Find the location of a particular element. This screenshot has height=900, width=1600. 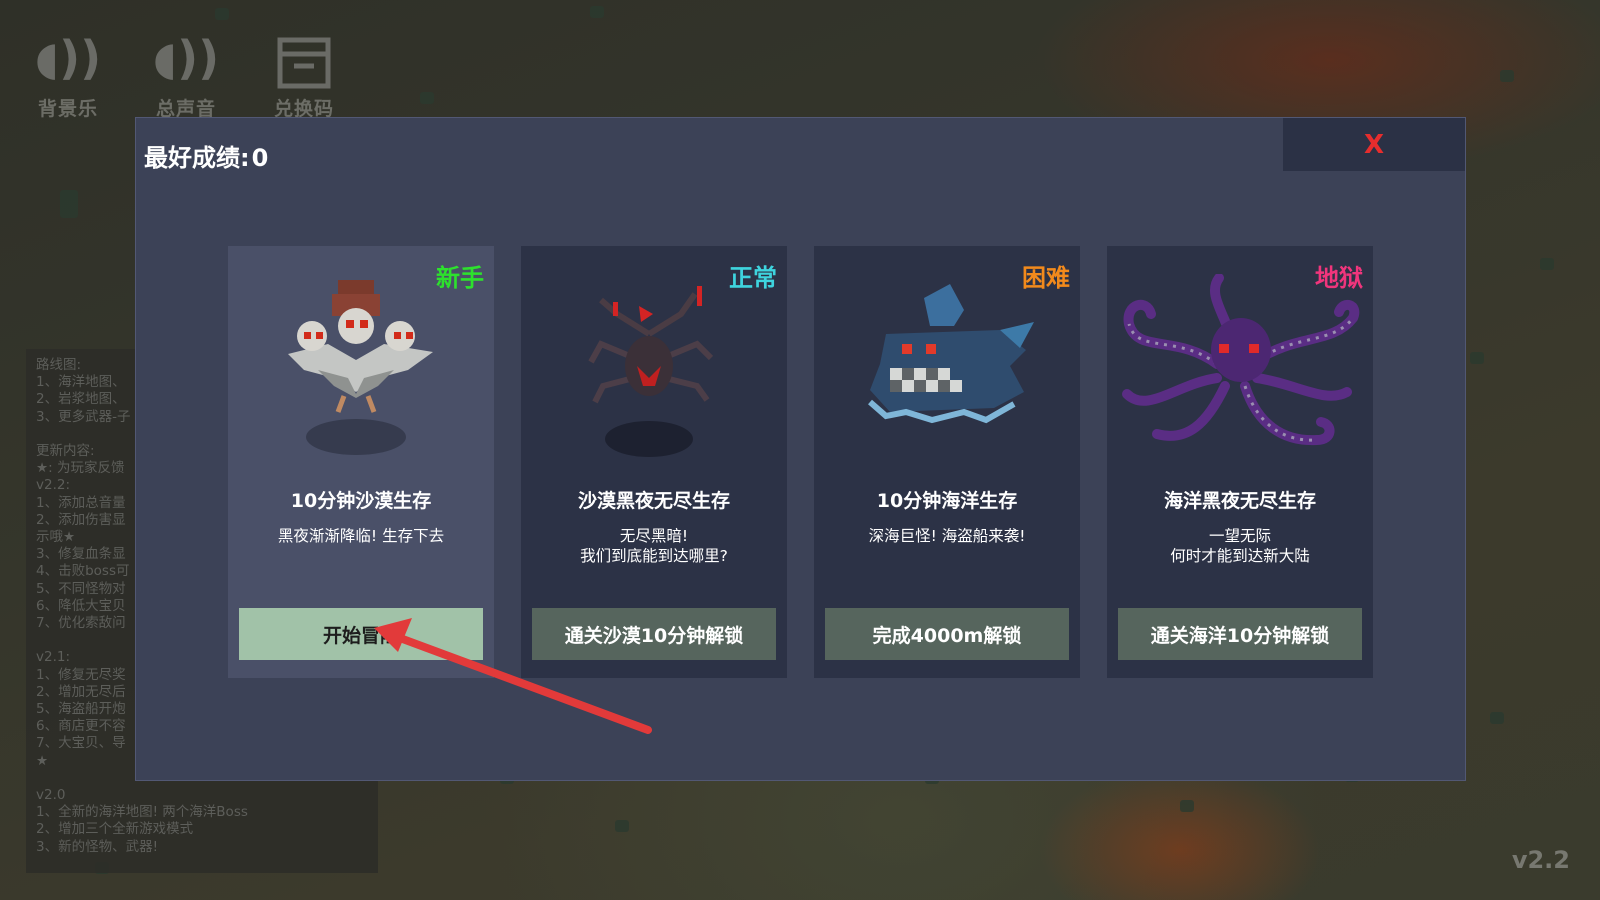

mode-description: 无尽黑暗! 我们到底能到达哪里? is located at coordinates (654, 546).